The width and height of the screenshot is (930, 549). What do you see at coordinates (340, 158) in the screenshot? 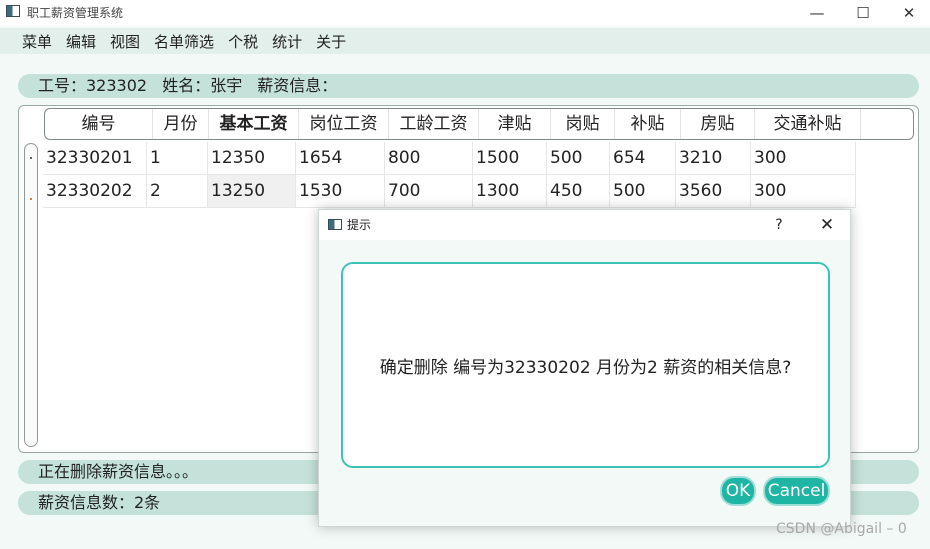
I see `table-cell: 1654` at bounding box center [340, 158].